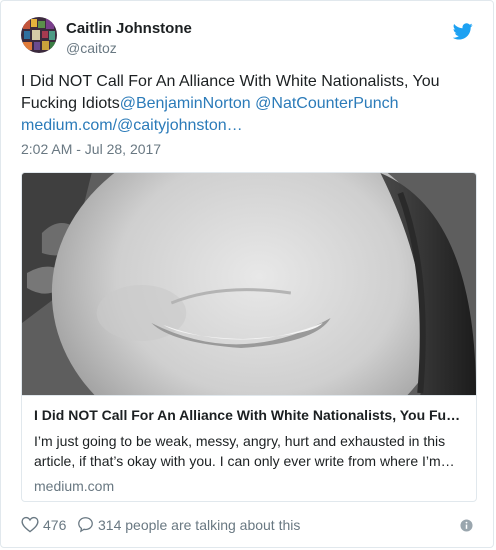  What do you see at coordinates (91, 149) in the screenshot?
I see `tweet-timestamp: 2:02 AM - Jul 28, 2017` at bounding box center [91, 149].